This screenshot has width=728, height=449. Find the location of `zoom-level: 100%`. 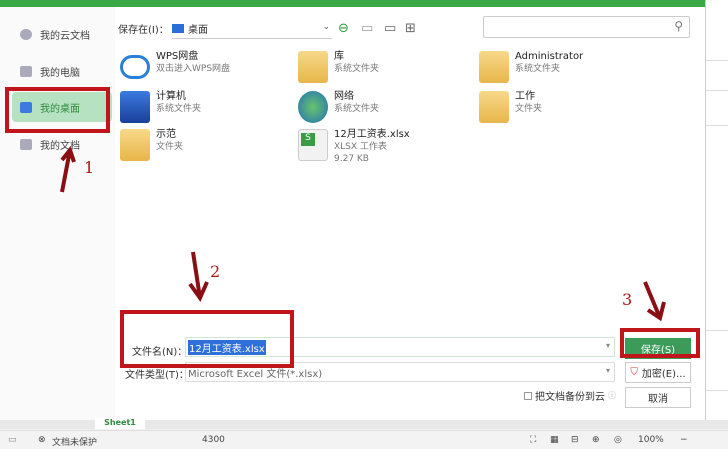

zoom-level: 100% is located at coordinates (651, 440).